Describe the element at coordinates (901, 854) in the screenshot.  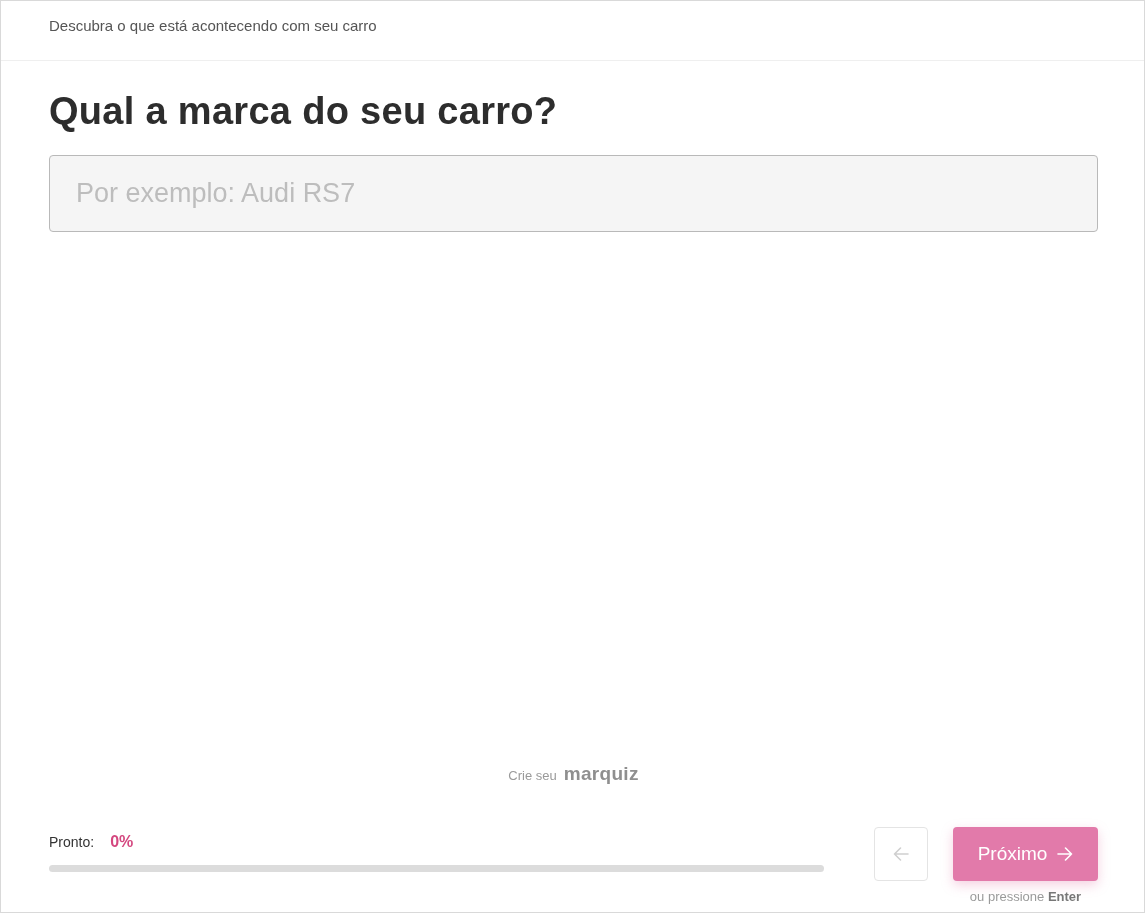
I see `arrow-left-icon` at that location.